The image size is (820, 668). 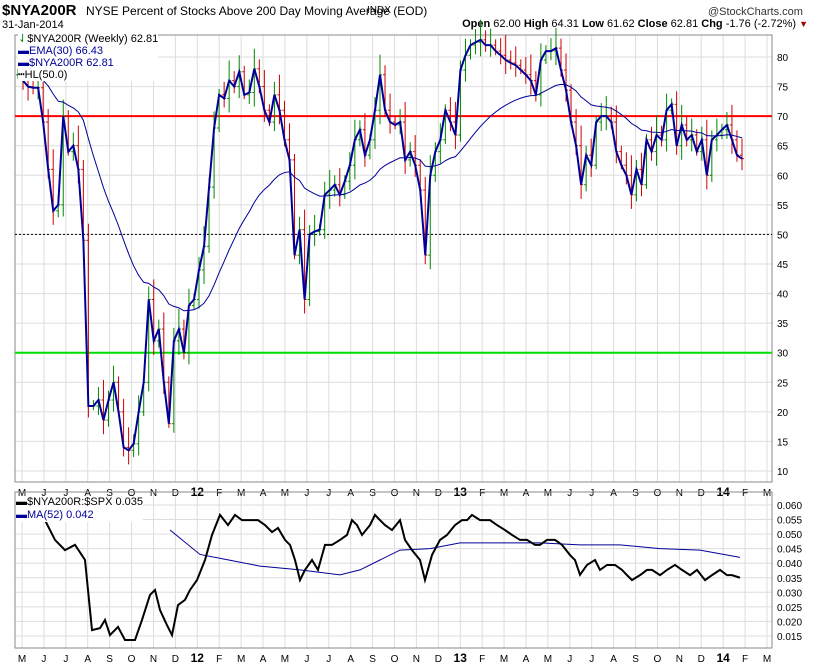 I want to click on y-tick-label: 0.045, so click(x=789, y=550).